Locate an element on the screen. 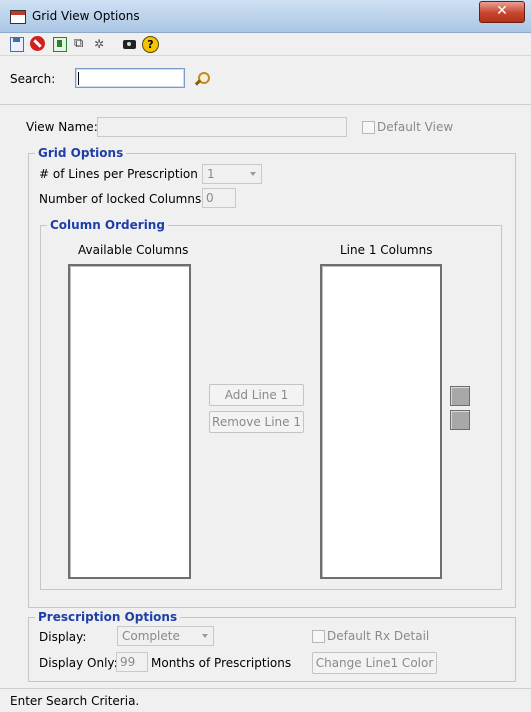 This screenshot has height=712, width=531. move-down-button is located at coordinates (460, 420).